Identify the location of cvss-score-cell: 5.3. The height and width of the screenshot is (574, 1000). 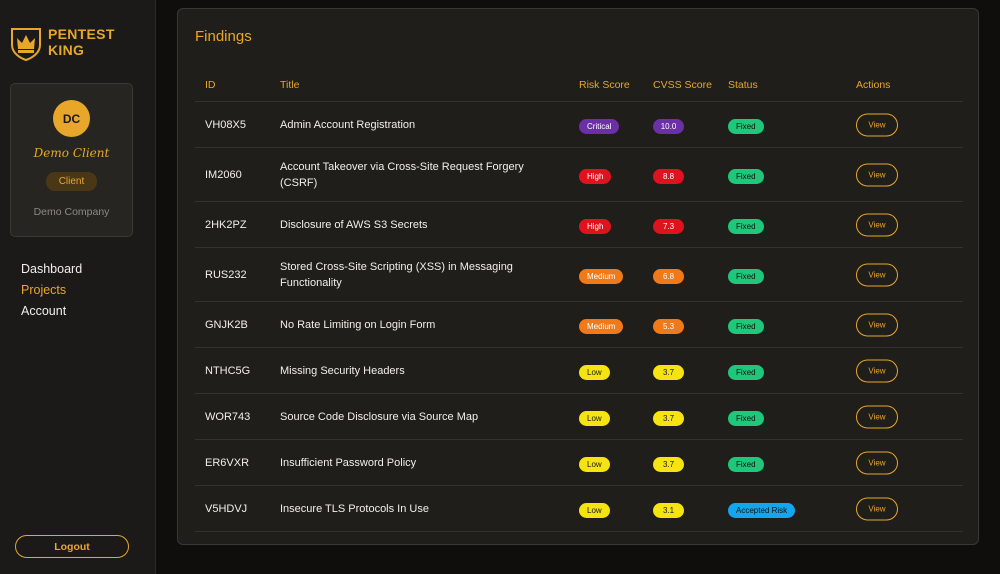
(668, 325).